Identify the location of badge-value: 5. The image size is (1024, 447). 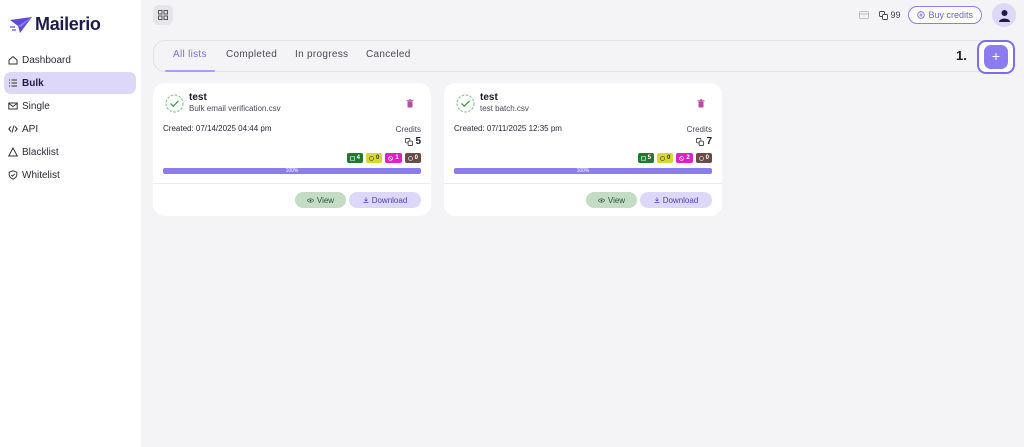
(649, 158).